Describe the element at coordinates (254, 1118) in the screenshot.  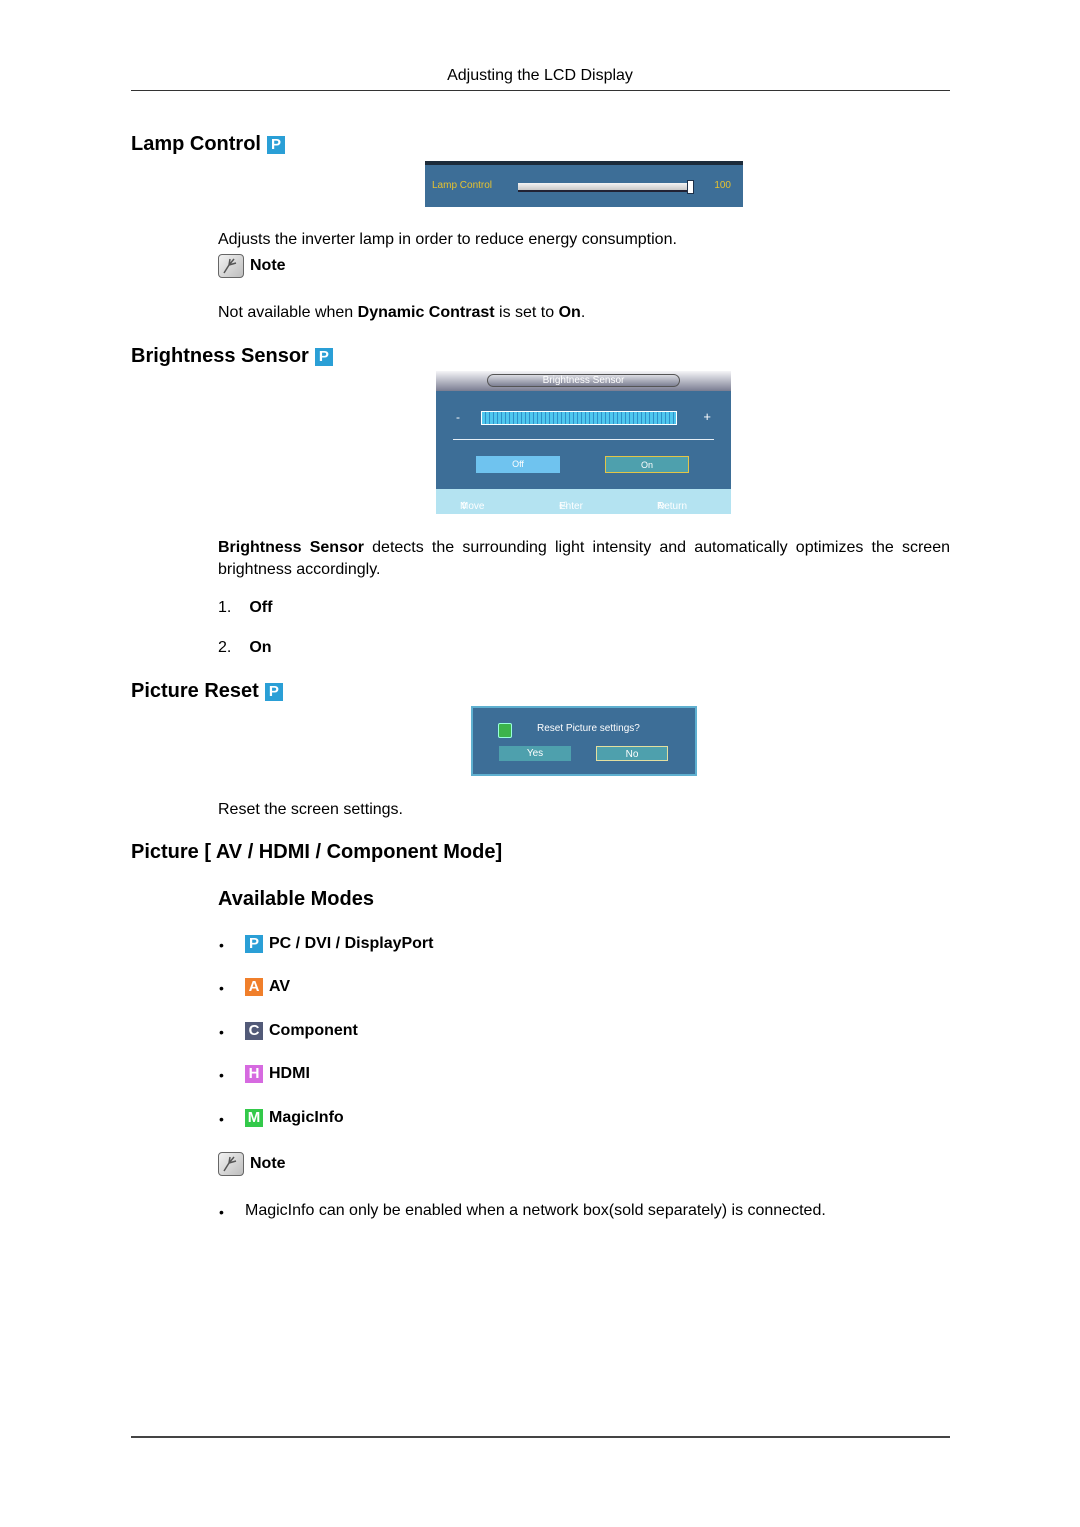
I see `mode-magicinfo-icon: M` at that location.